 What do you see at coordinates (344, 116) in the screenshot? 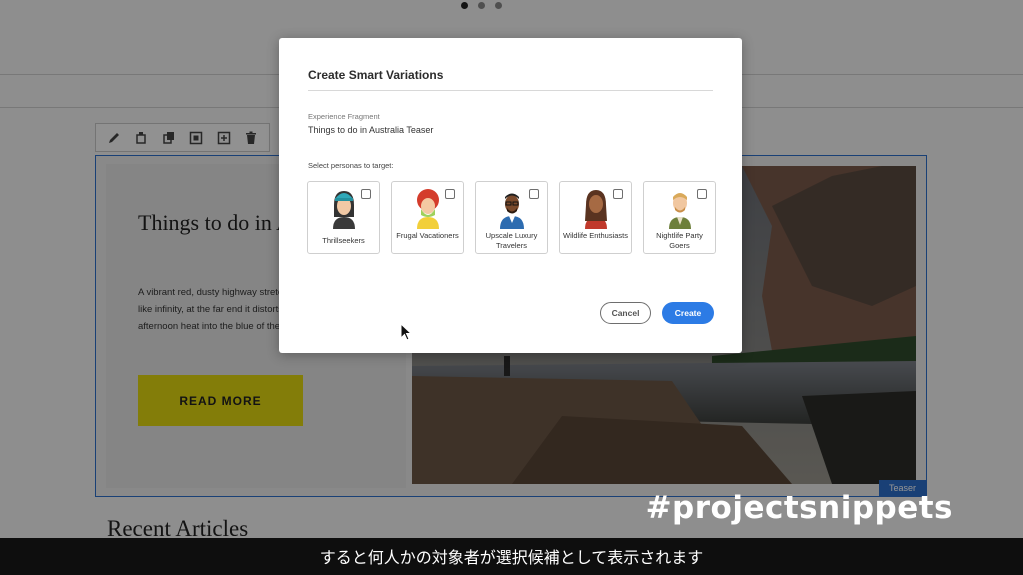
I see `experience-fragment-label: Experience Fragment` at bounding box center [344, 116].